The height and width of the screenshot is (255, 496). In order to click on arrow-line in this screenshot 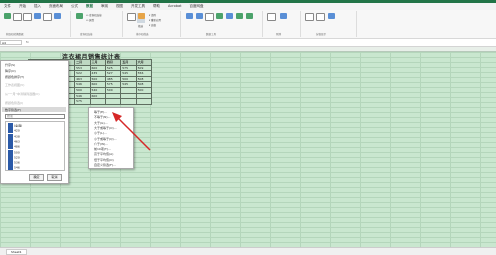, I will do `click(134, 134)`.